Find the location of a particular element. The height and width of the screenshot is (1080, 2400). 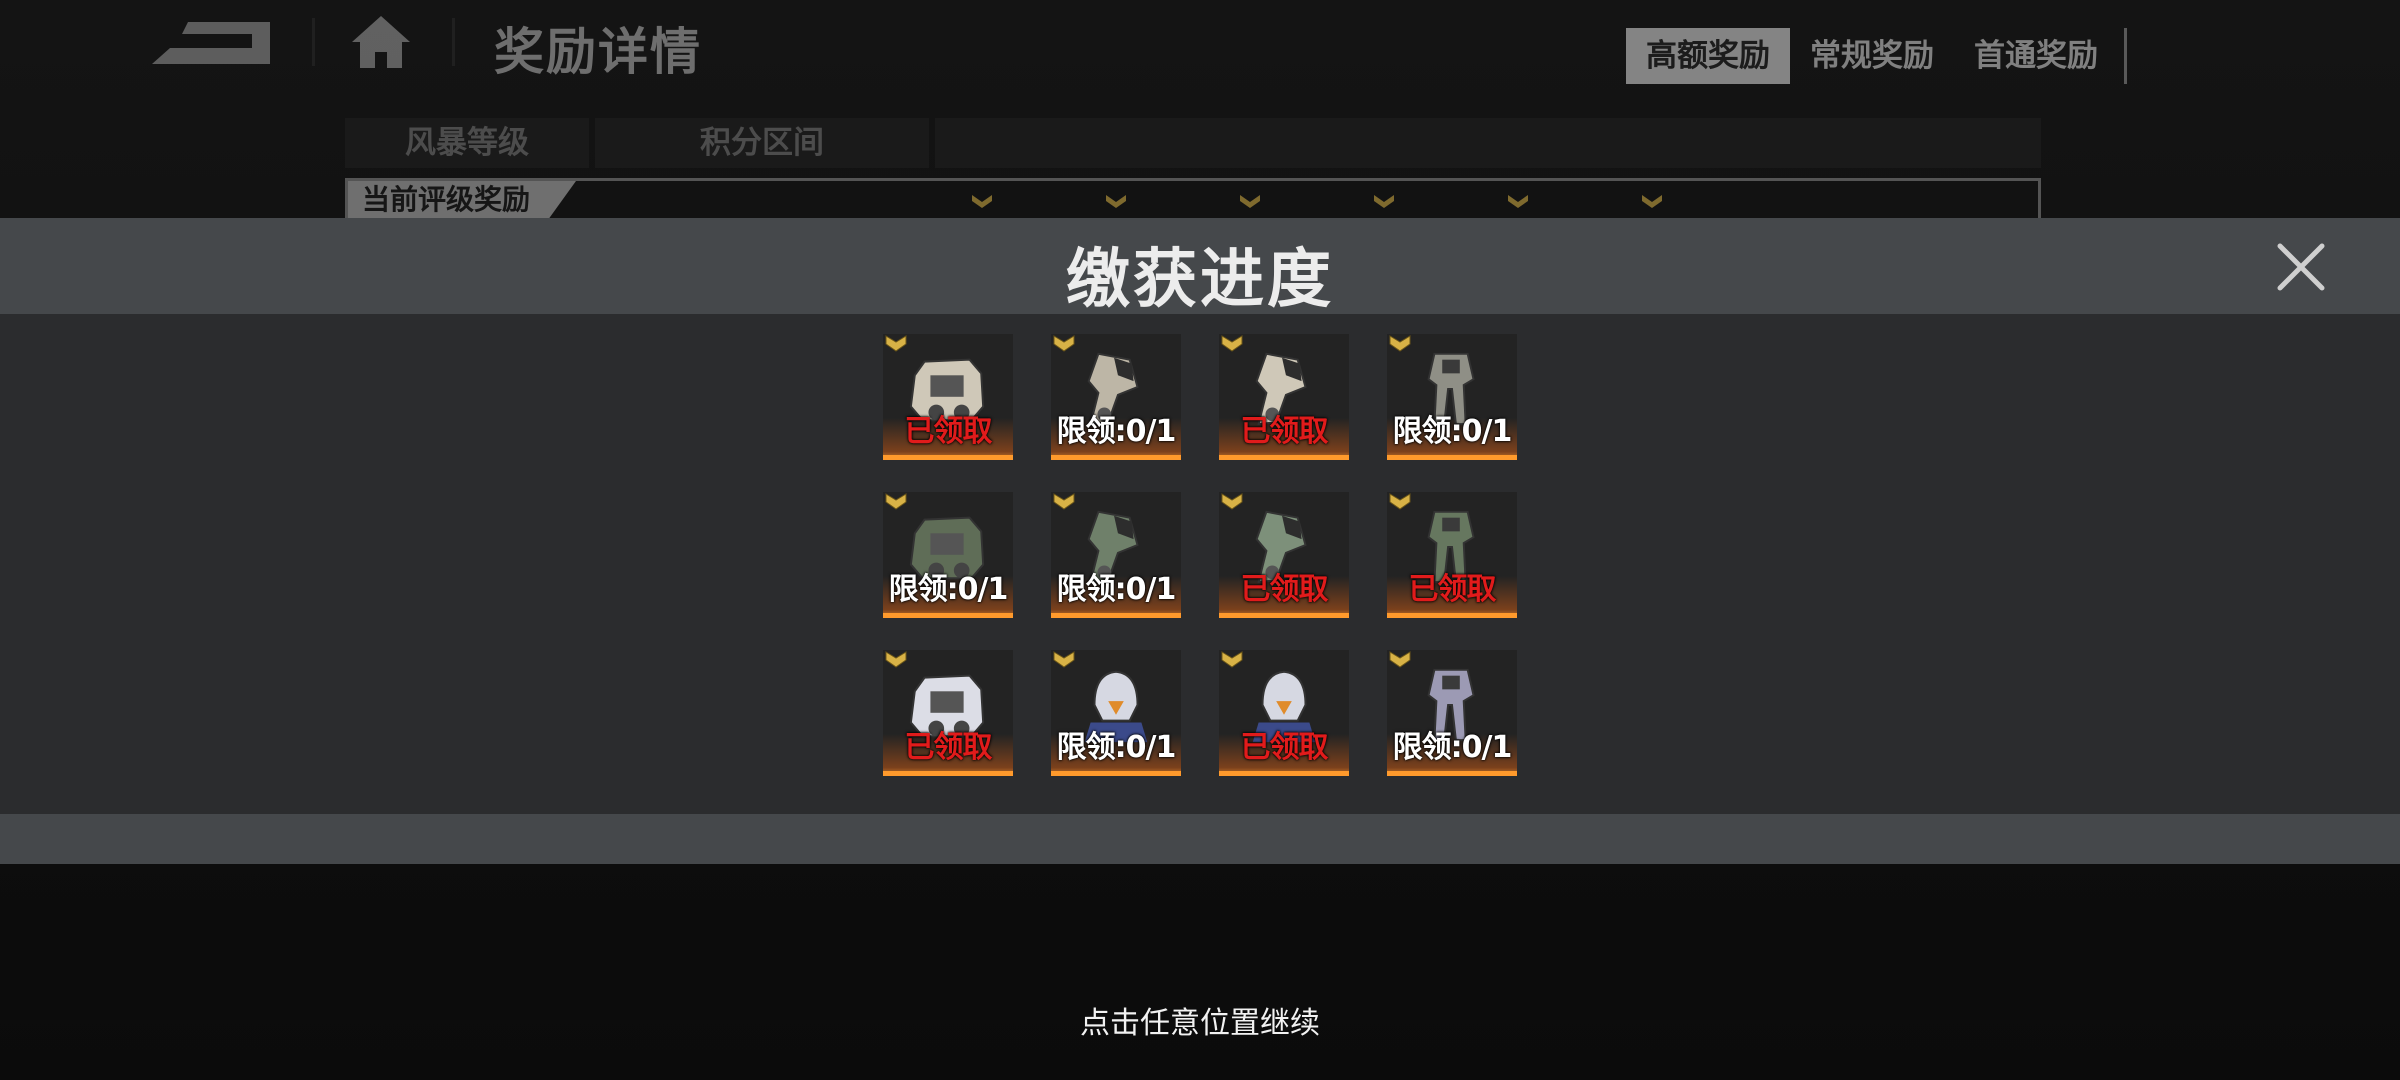

modal-title: 缴获进度 is located at coordinates (1200, 280).